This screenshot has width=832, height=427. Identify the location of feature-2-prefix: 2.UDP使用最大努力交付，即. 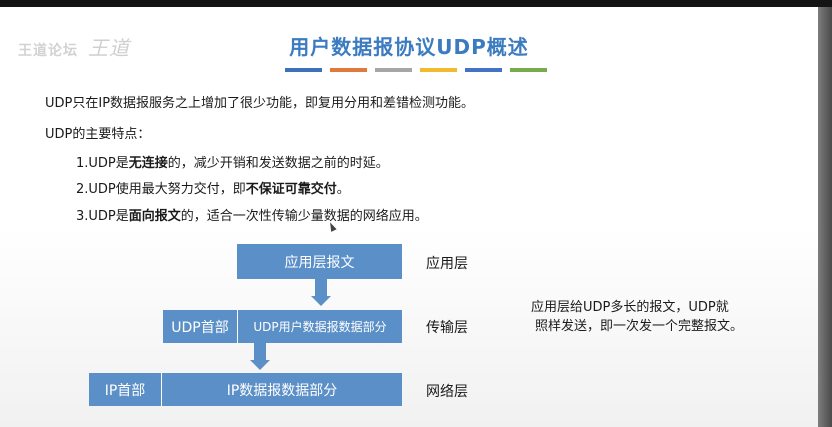
(161, 189).